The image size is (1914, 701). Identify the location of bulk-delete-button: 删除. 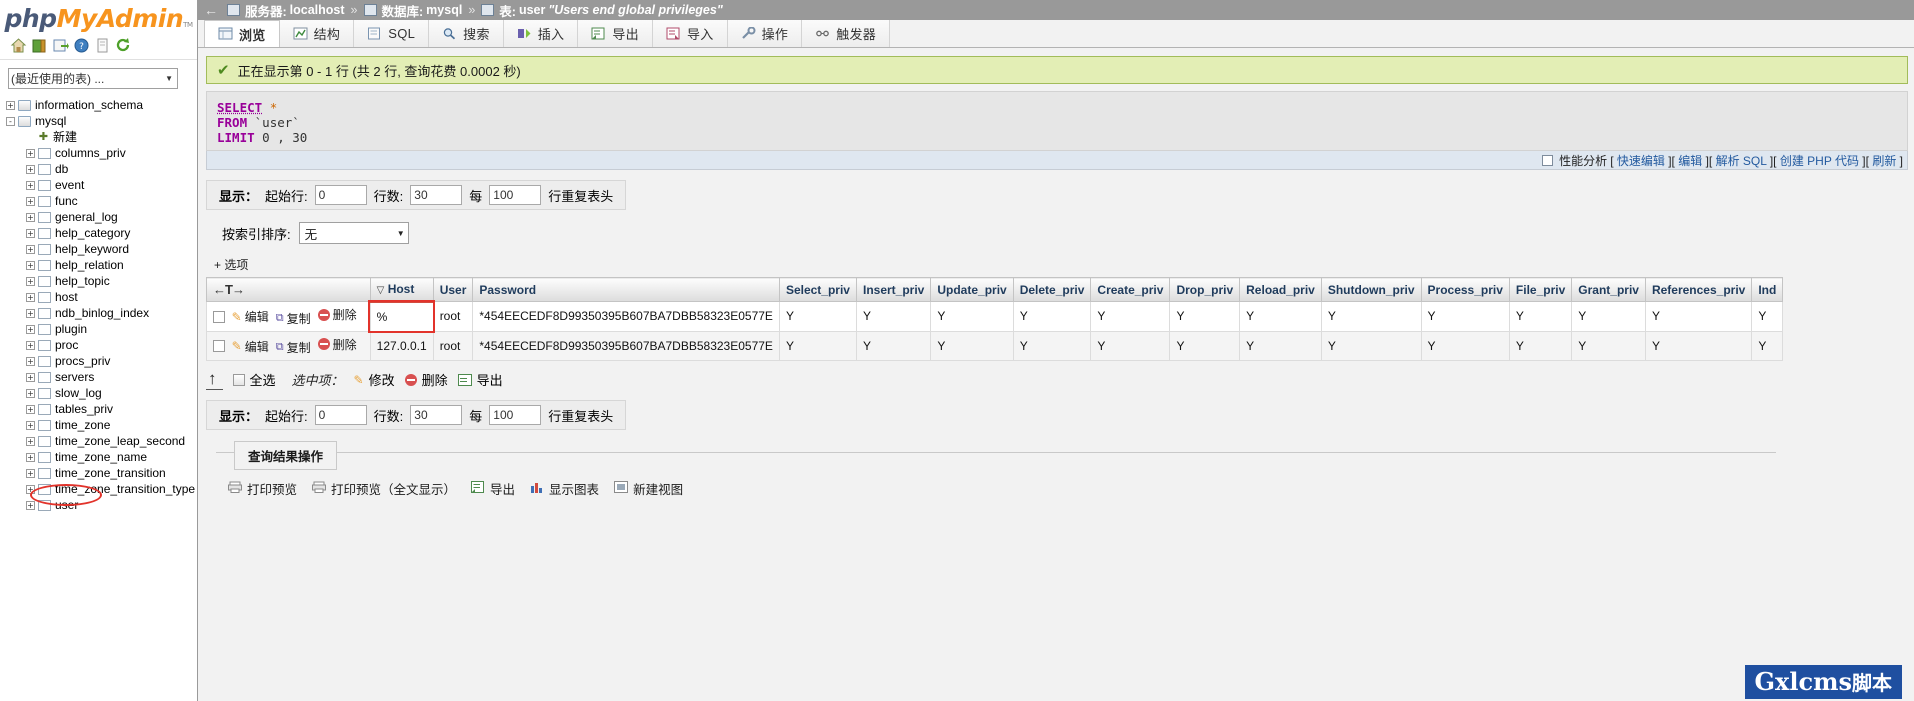
(426, 379).